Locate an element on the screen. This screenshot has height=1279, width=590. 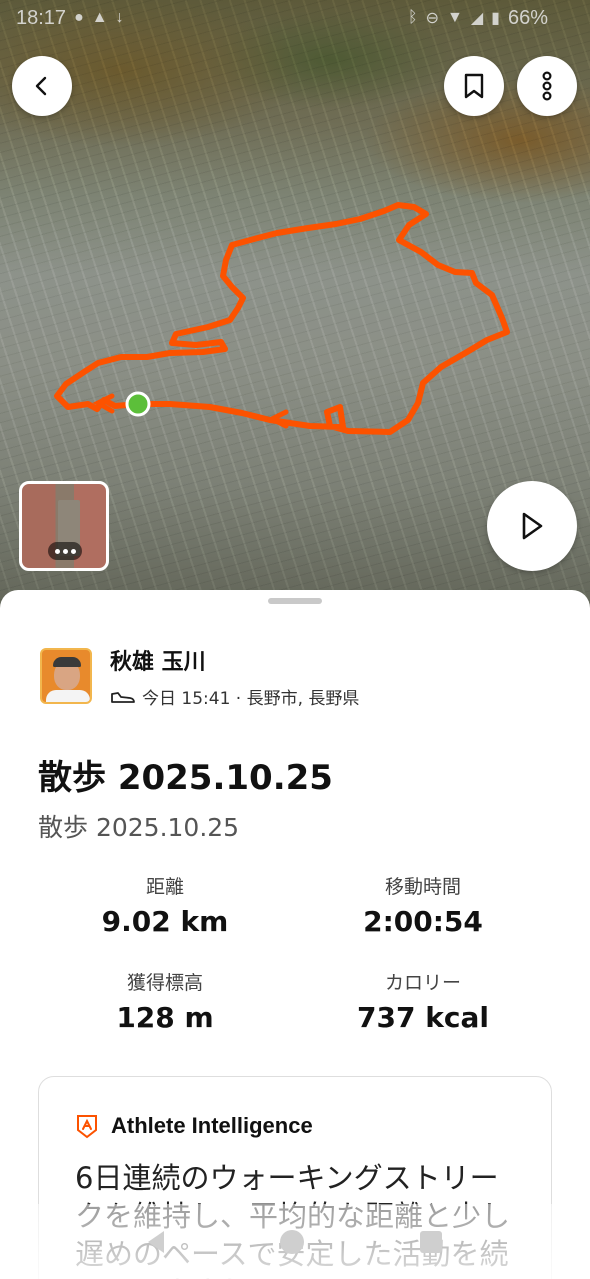
stat-moving-time: 移動時間 2:00:54 is located at coordinates (423, 905).